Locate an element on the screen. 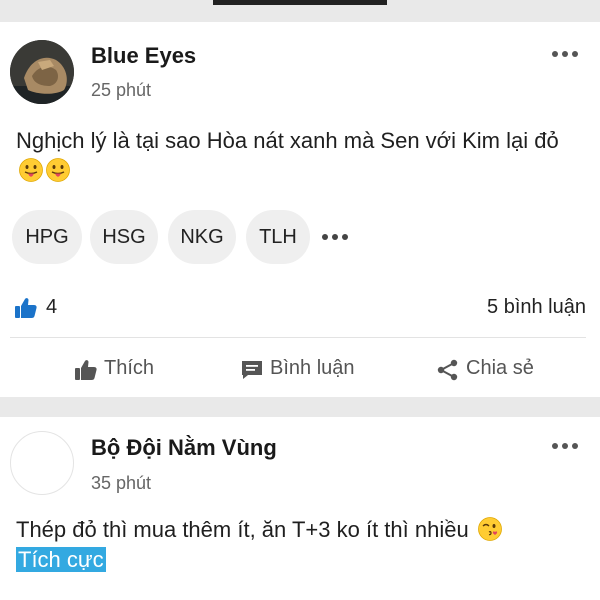  avatar-image is located at coordinates (42, 72).